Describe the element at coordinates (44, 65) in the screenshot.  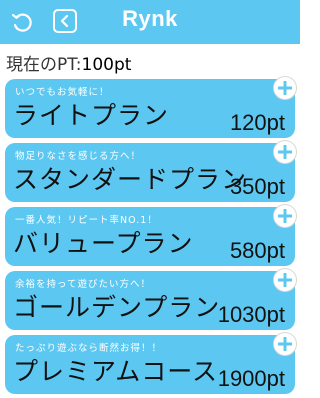
I see `points-label: 現在のPT:` at that location.